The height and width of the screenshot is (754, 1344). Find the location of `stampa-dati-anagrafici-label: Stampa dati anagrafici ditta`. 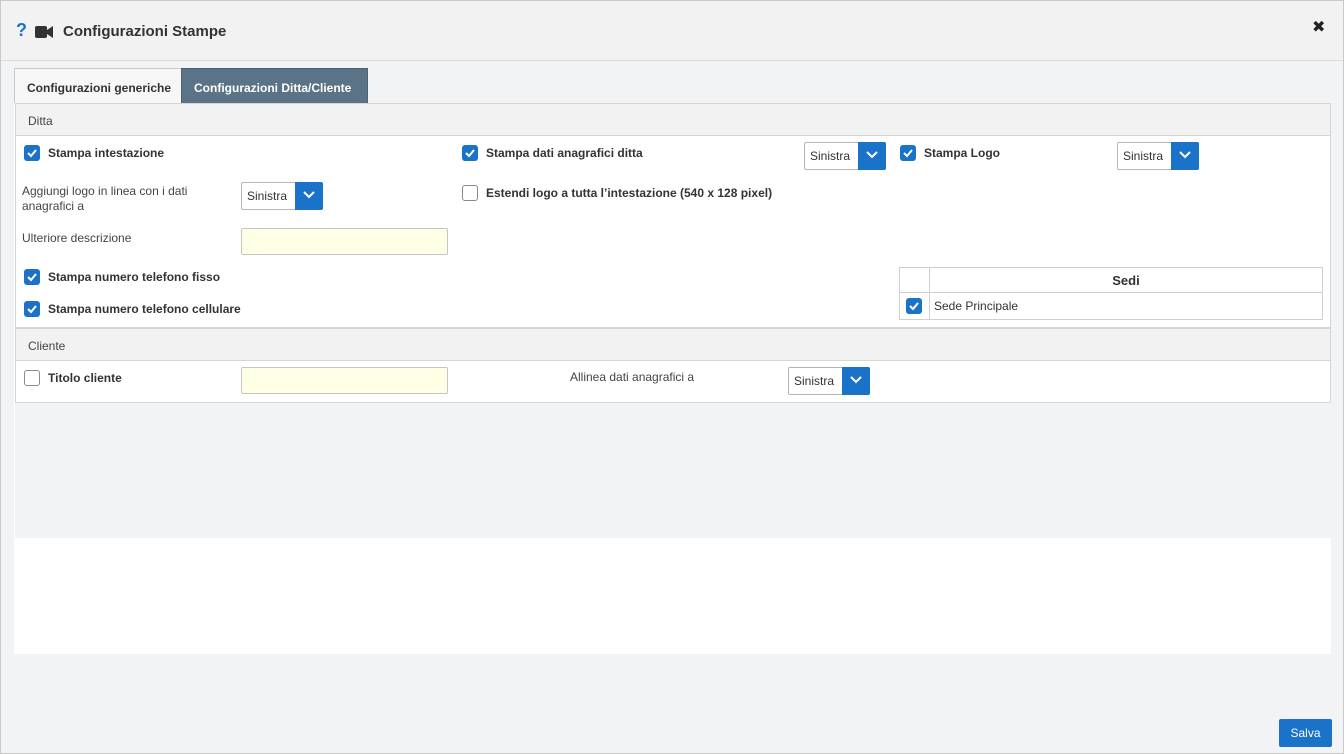

stampa-dati-anagrafici-label: Stampa dati anagrafici ditta is located at coordinates (564, 153).